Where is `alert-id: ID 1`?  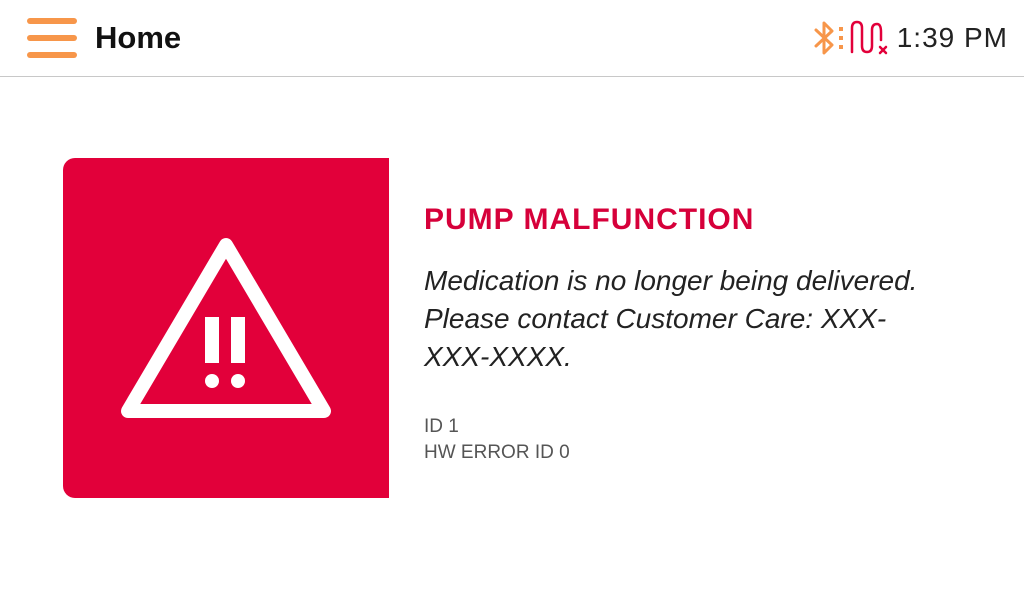
alert-id: ID 1 is located at coordinates (441, 426).